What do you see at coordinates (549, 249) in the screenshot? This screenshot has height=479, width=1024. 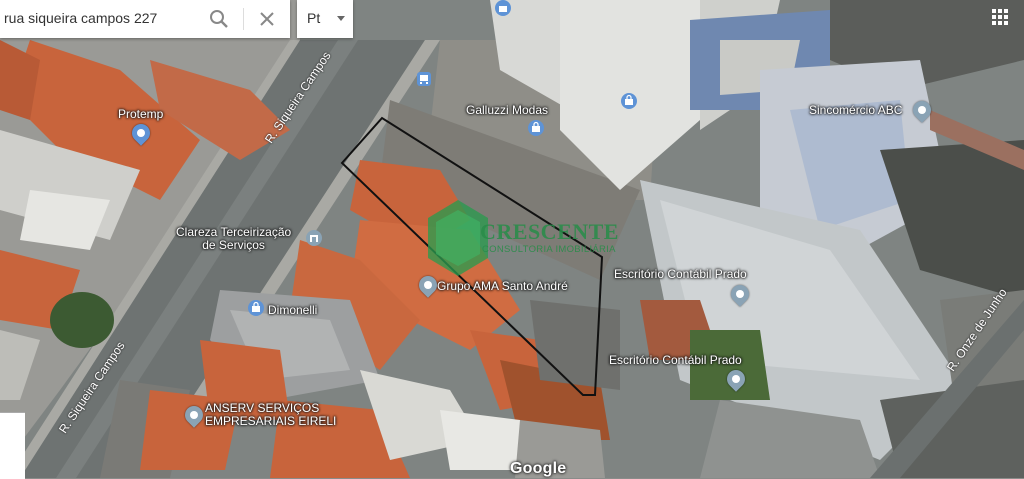 I see `watermark-subtitle: CONSULTORIA IMOBILIÁRIA` at bounding box center [549, 249].